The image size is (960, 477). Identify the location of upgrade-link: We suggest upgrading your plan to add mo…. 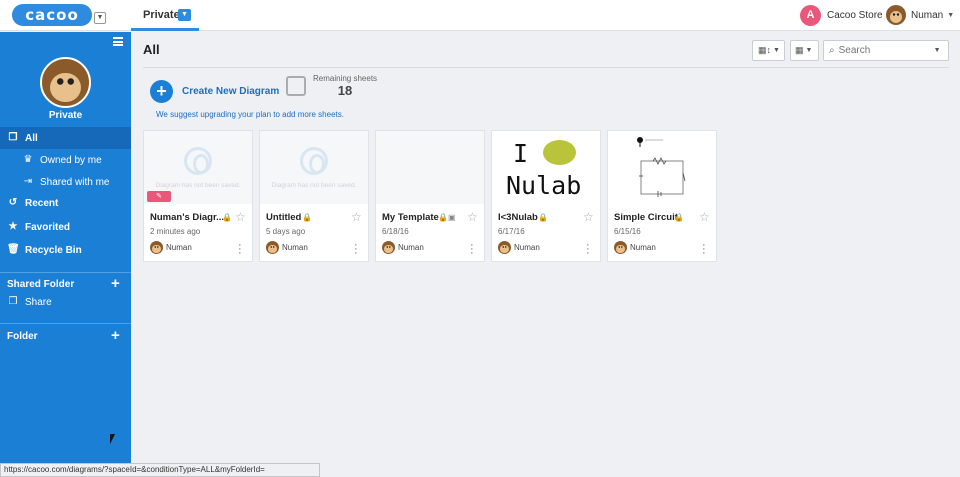
(250, 114).